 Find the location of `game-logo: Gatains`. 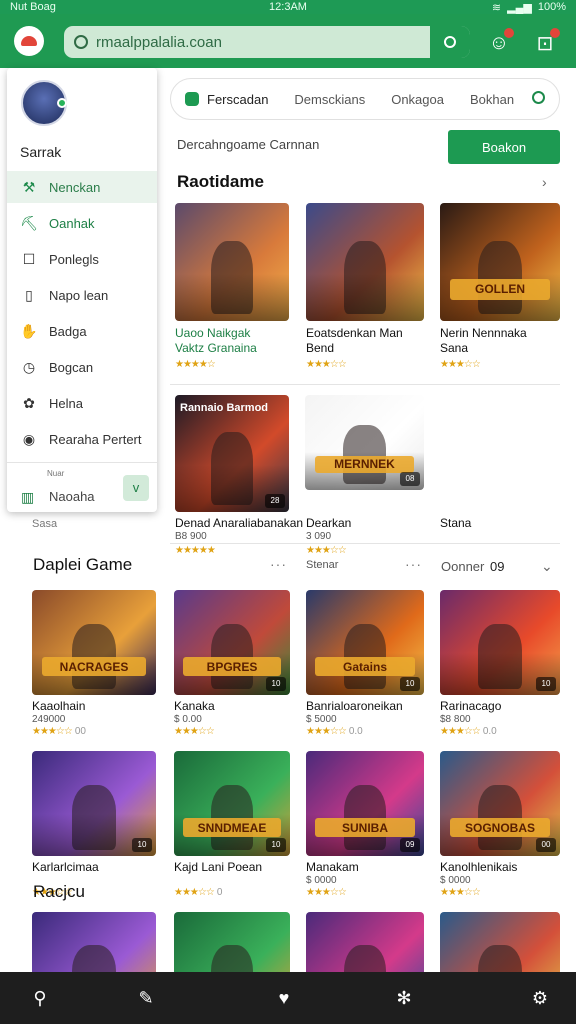

game-logo: Gatains is located at coordinates (365, 667).